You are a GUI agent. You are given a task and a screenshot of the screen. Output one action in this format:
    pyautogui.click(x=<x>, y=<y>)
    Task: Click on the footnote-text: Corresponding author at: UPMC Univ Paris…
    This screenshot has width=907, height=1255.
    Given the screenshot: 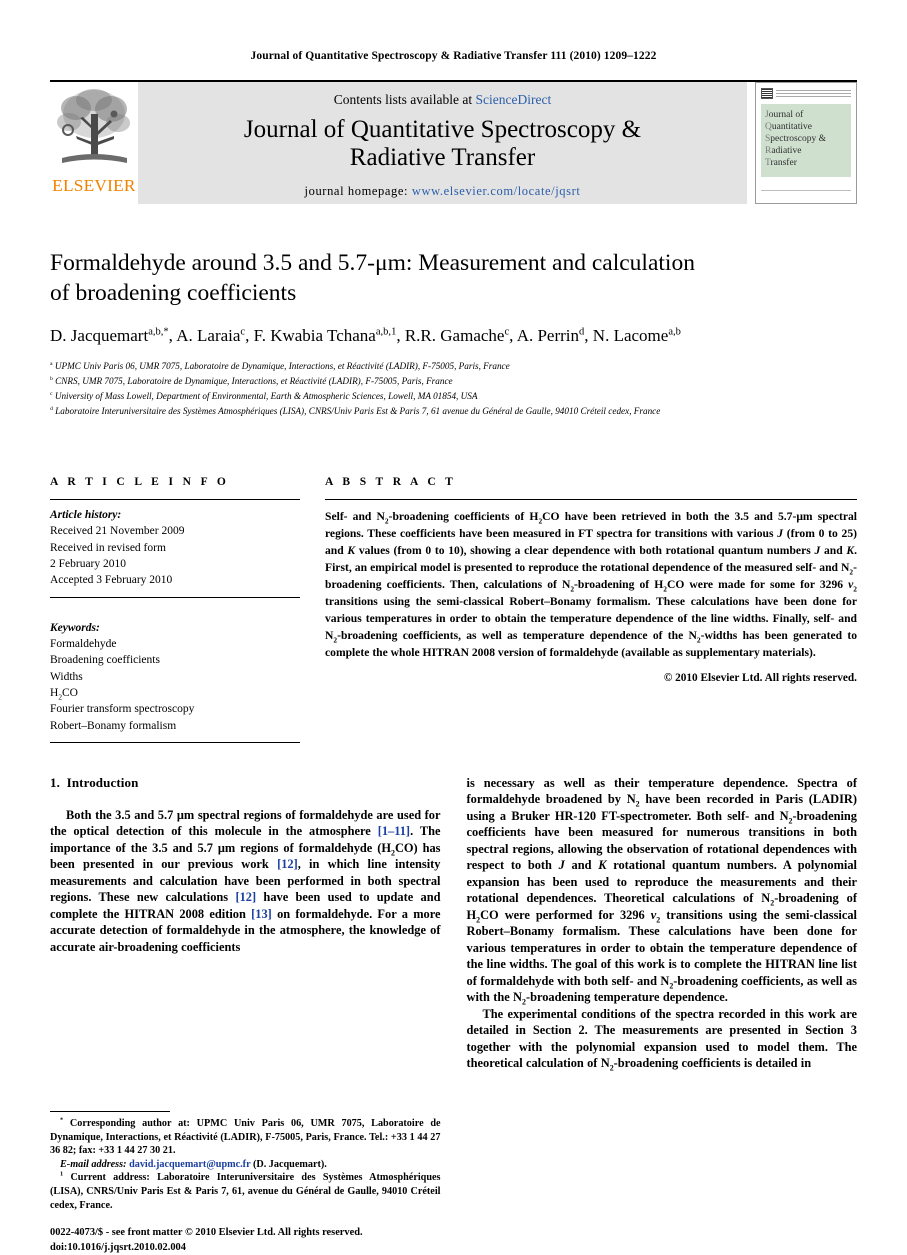 What is the action you would take?
    pyautogui.click(x=245, y=1137)
    